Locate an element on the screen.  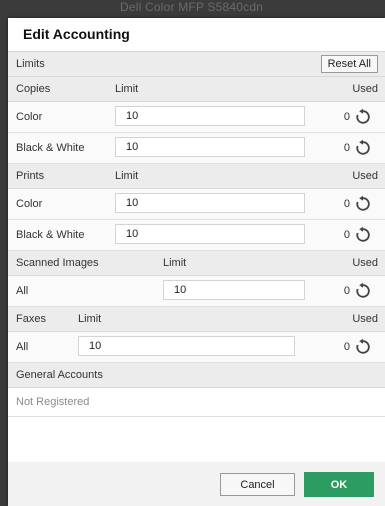
copies-header: Copies is located at coordinates (33, 89).